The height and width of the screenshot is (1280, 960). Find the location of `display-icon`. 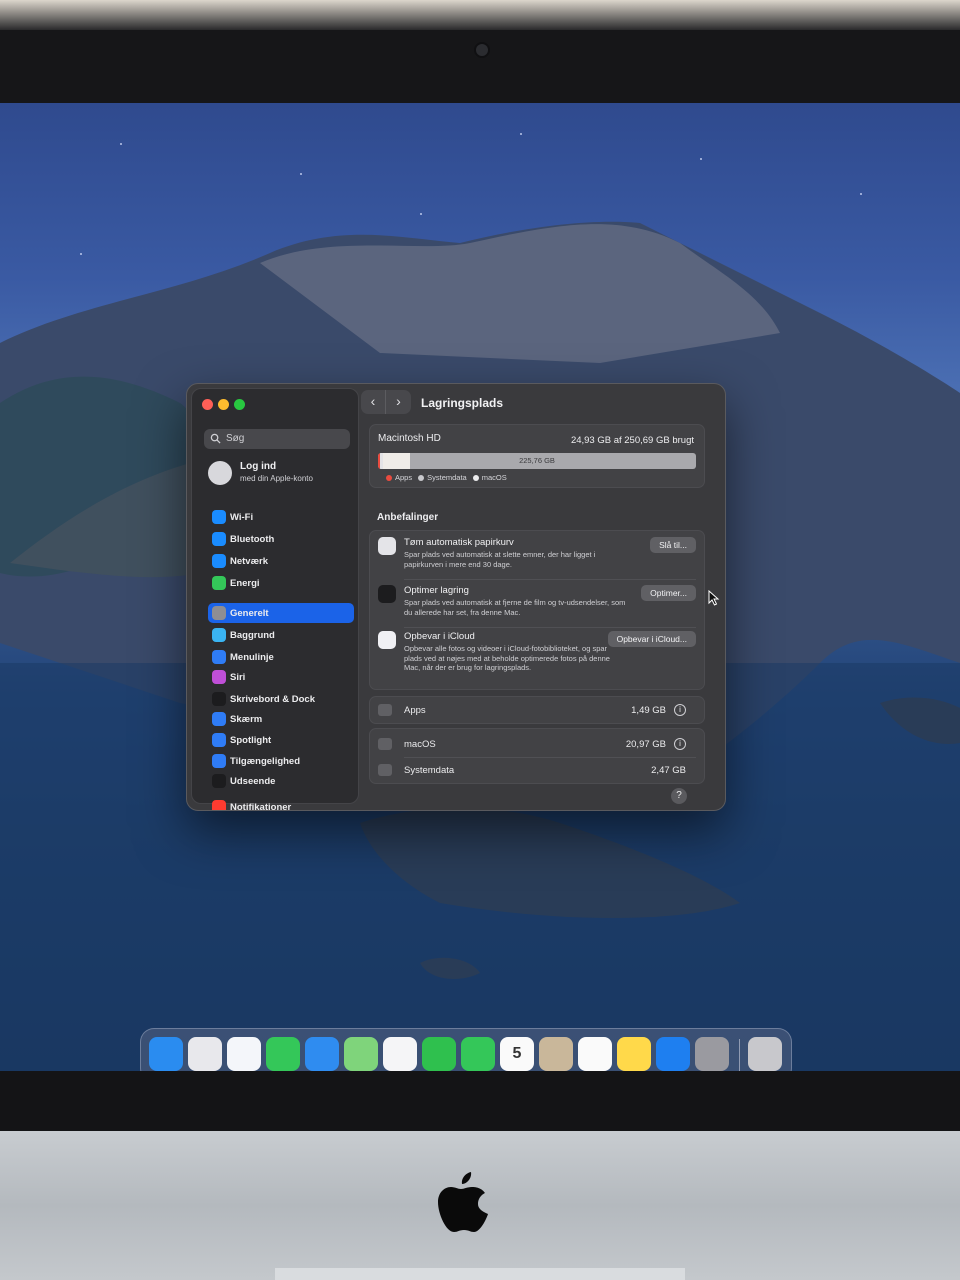

display-icon is located at coordinates (219, 719).